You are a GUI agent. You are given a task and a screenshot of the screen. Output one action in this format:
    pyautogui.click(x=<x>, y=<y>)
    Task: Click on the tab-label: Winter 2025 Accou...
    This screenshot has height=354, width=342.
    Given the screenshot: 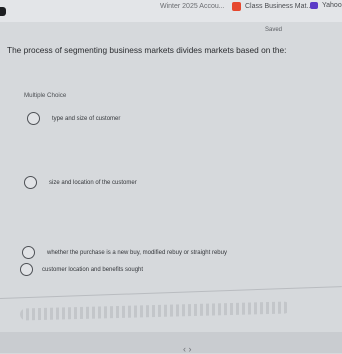 What is the action you would take?
    pyautogui.click(x=192, y=6)
    